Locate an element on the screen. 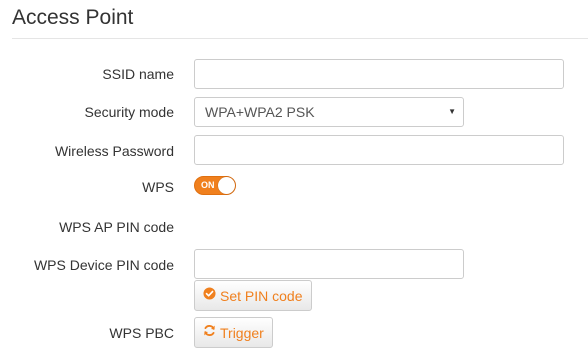  wps-device-pin-label: WPS Device PIN code is located at coordinates (103, 265).